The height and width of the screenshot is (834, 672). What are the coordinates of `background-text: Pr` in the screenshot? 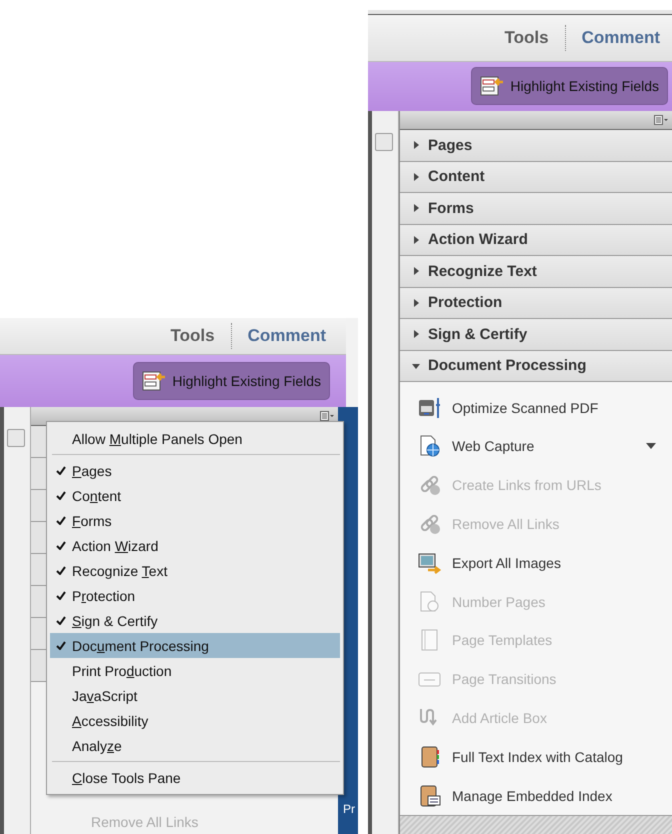 It's located at (349, 809).